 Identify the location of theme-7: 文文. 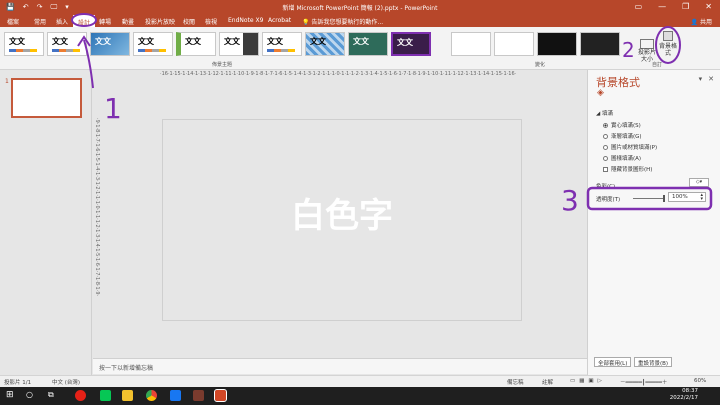
(282, 44).